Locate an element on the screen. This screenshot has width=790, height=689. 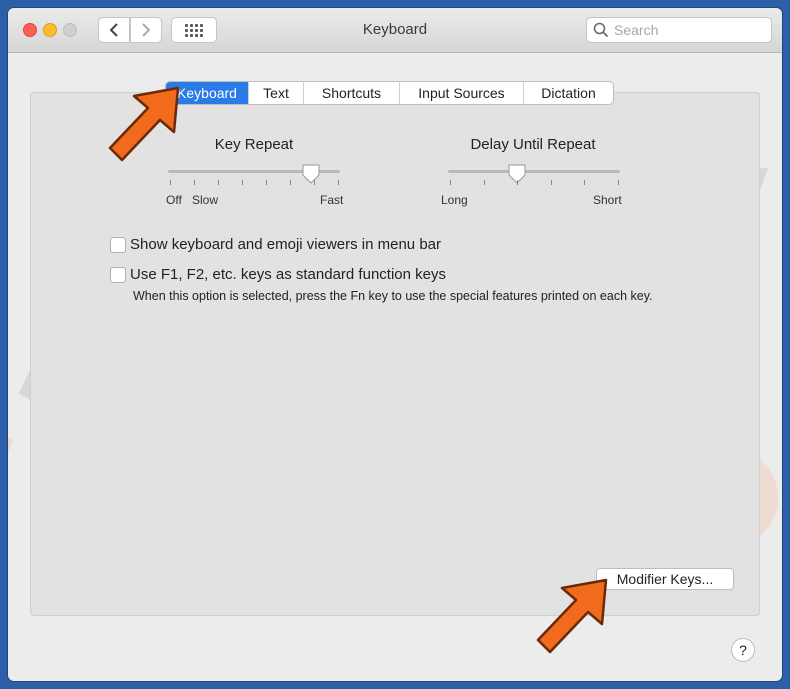
delay-until-repeat-label: Delay Until Repeat is located at coordinates (533, 144).